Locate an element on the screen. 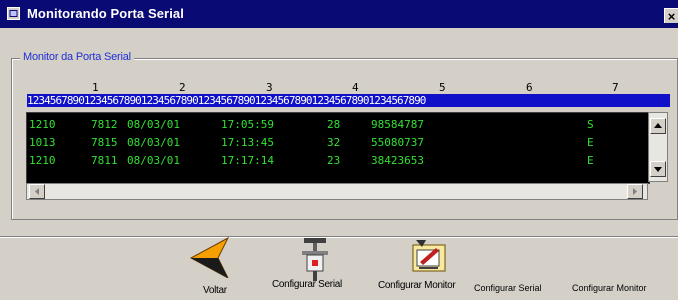 Image resolution: width=678 pixels, height=300 pixels. ruler-ten-mark: 1 is located at coordinates (95, 87).